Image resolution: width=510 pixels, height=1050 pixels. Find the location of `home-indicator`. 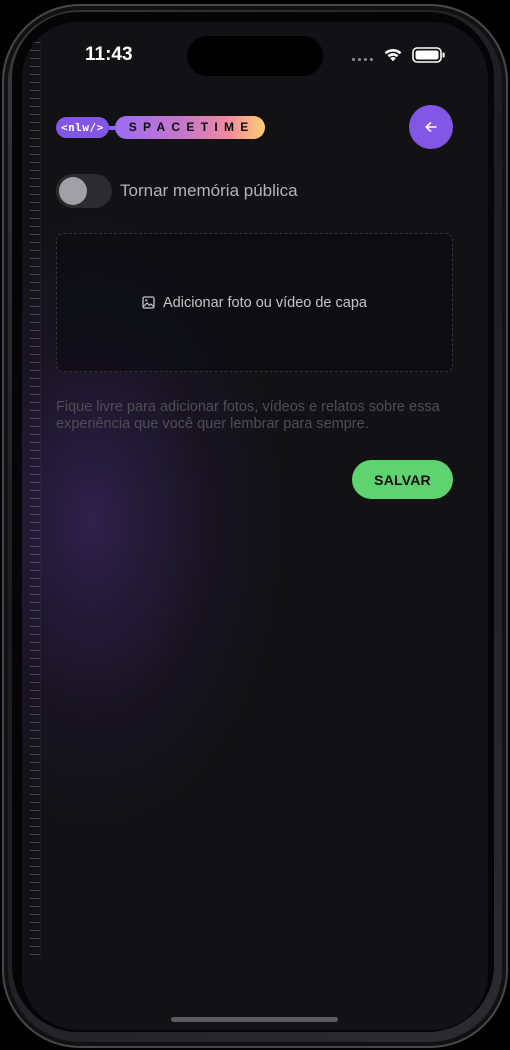

home-indicator is located at coordinates (254, 1019).